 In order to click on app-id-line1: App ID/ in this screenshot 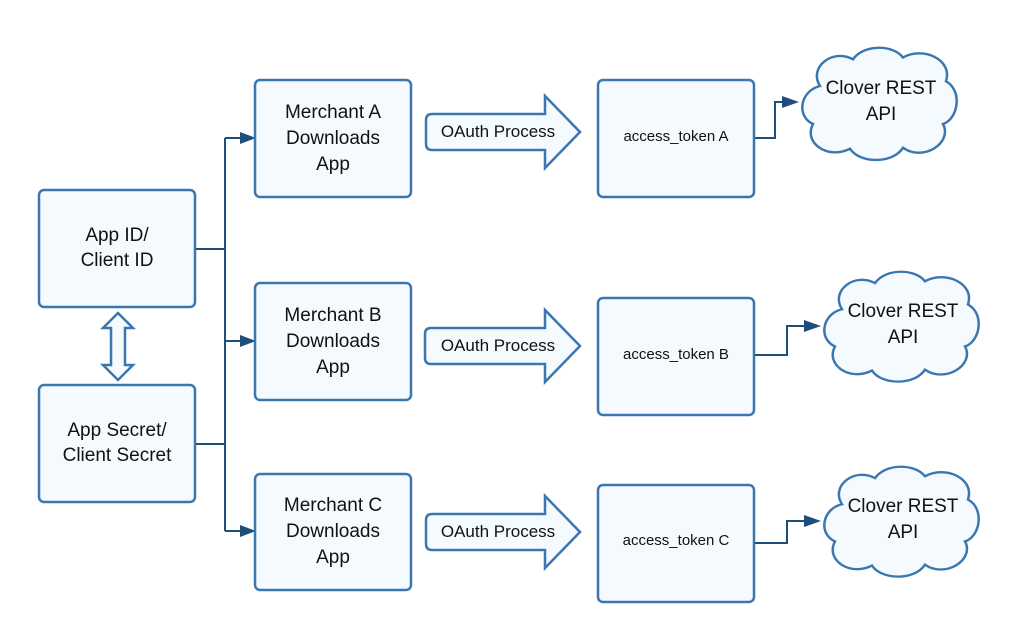, I will do `click(117, 235)`.